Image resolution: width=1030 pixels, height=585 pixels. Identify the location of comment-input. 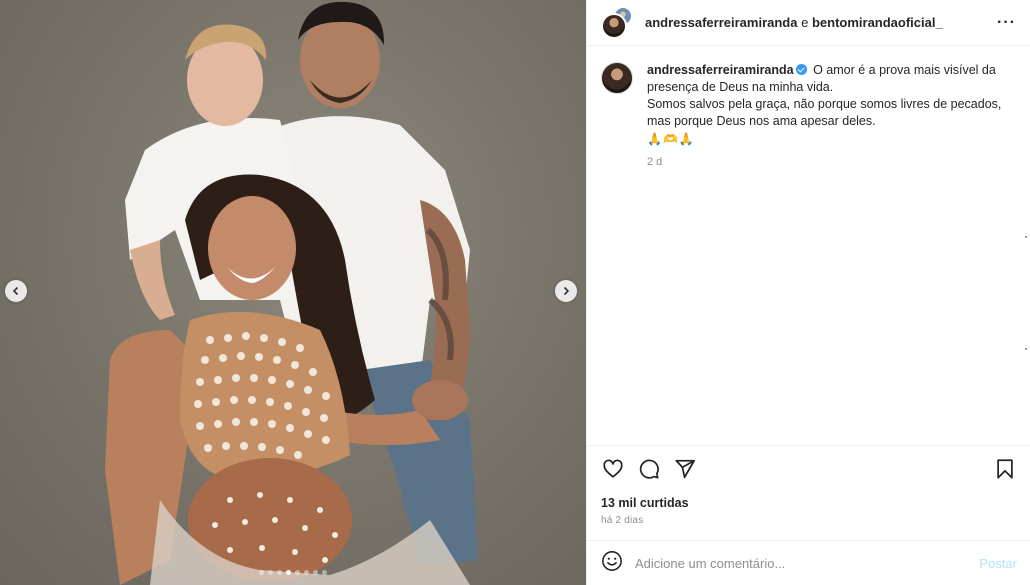
(807, 563).